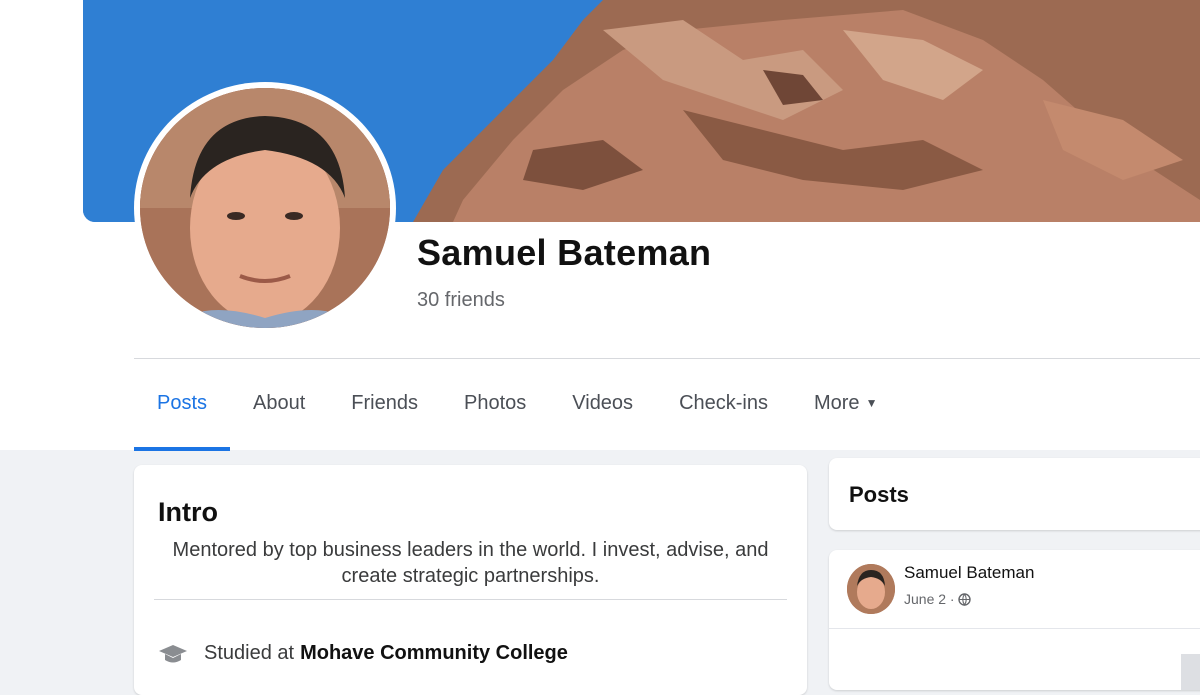  Describe the element at coordinates (1014, 620) in the screenshot. I see `post-card: Samuel Bateman June 2 ·` at that location.